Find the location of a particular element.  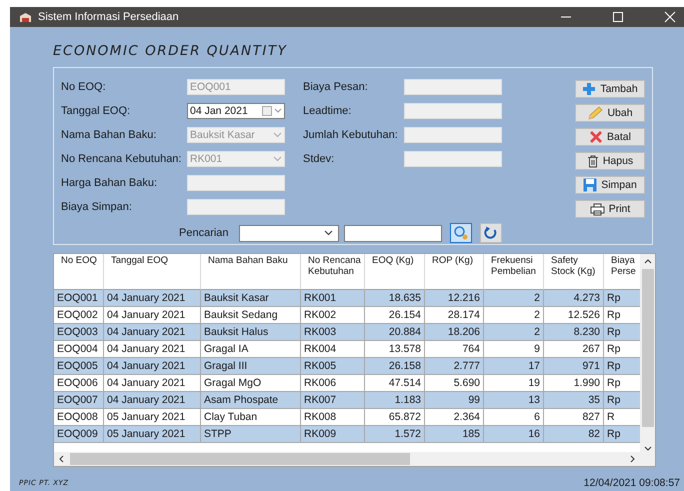

scroll-down-icon is located at coordinates (648, 448).